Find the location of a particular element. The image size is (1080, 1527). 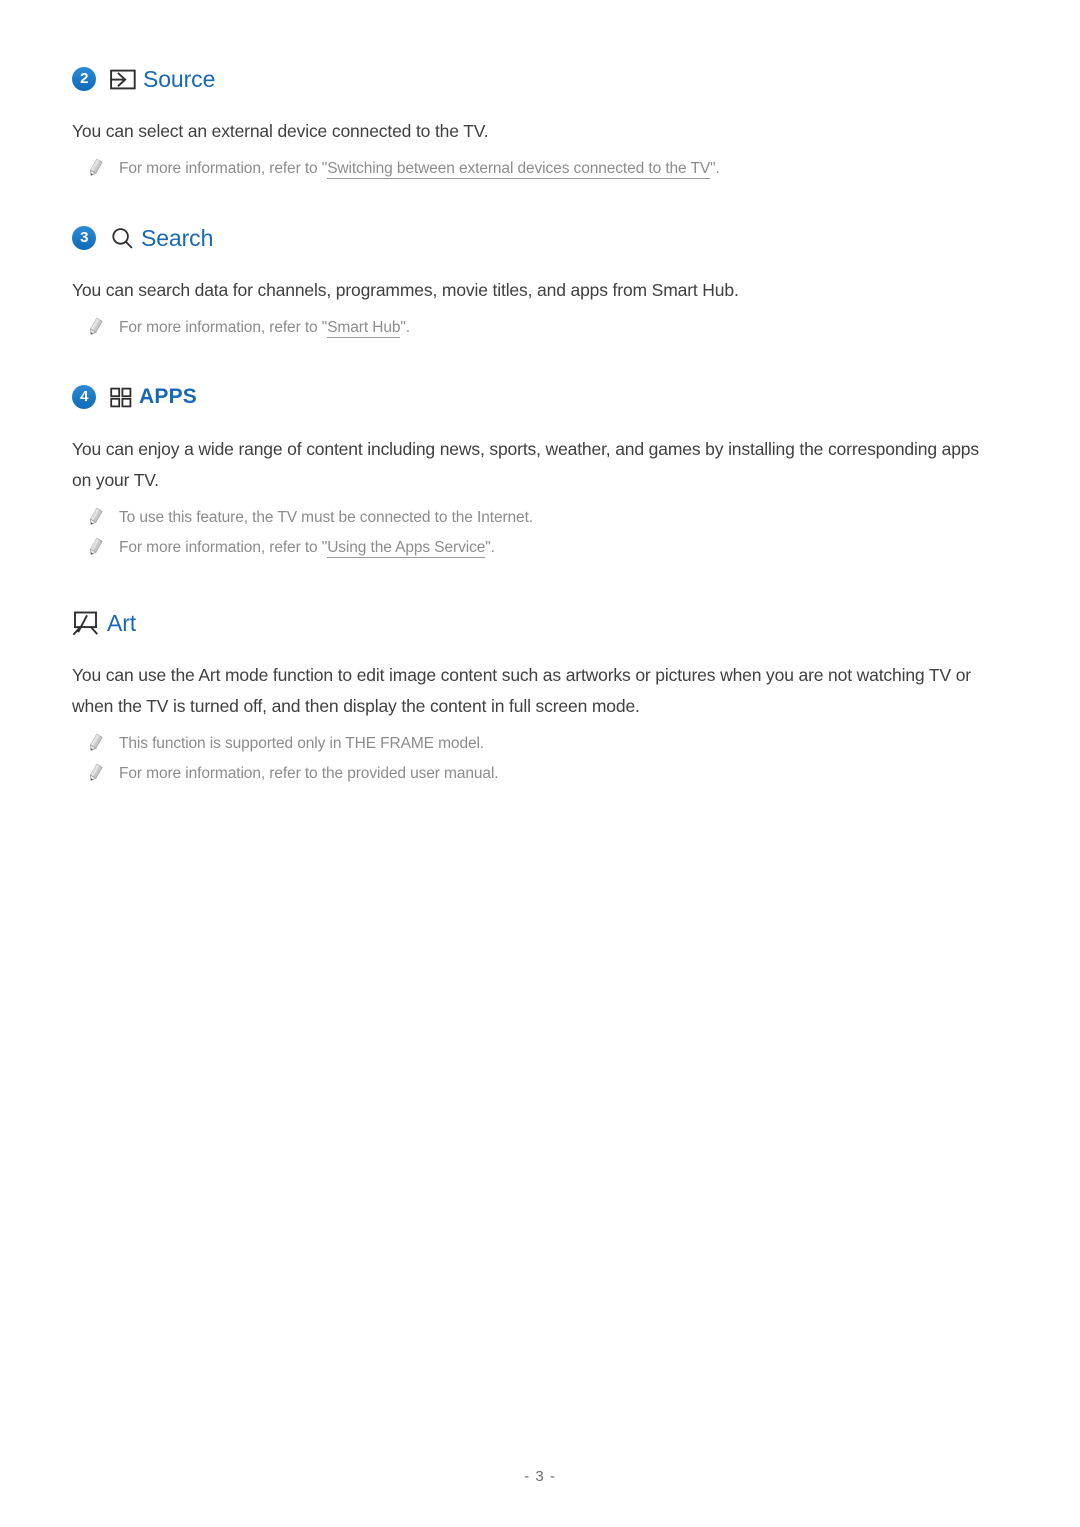

section-title: Search is located at coordinates (177, 237).